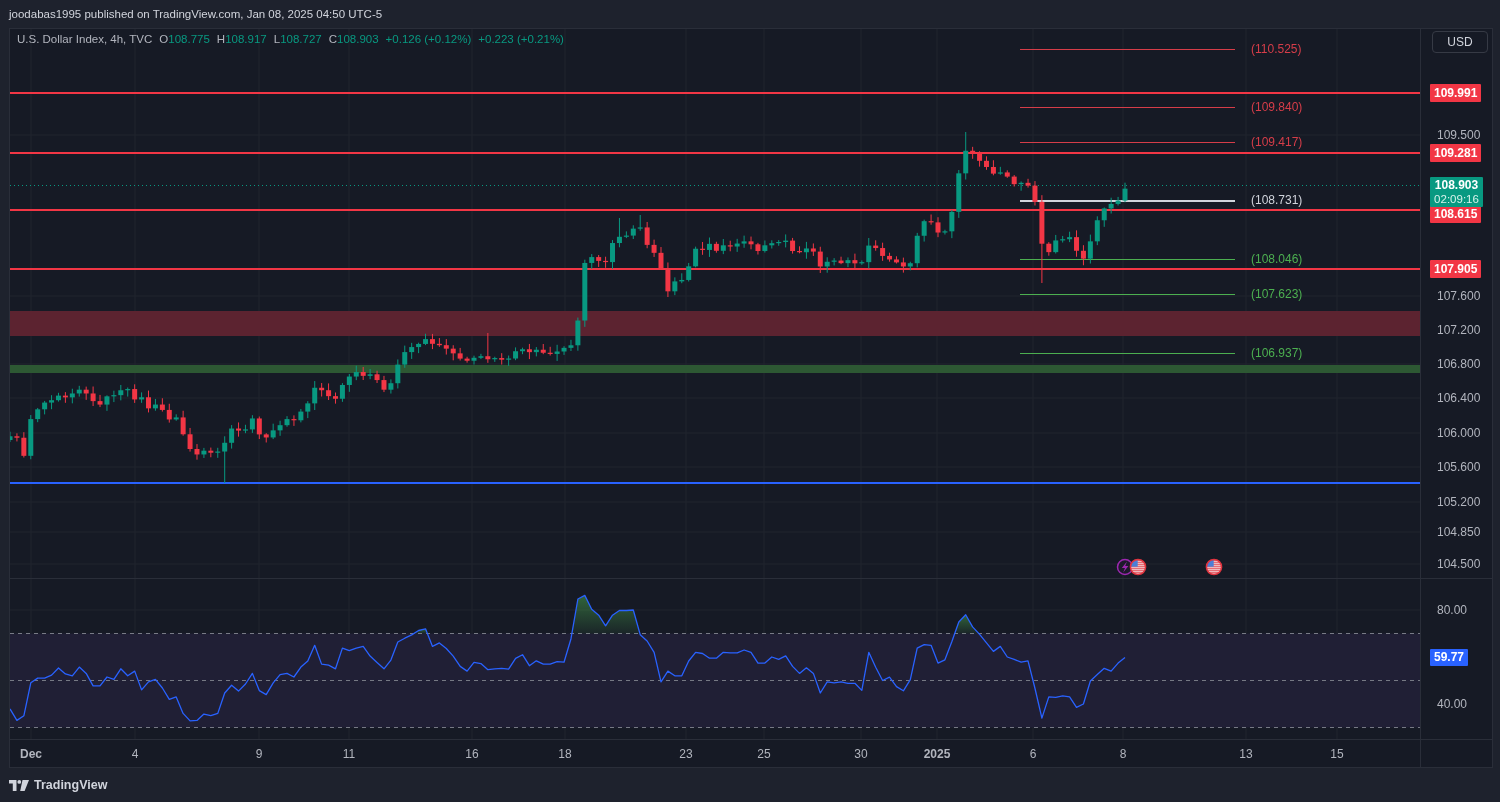  Describe the element at coordinates (1452, 610) in the screenshot. I see `rsi-tick: 80.00` at that location.